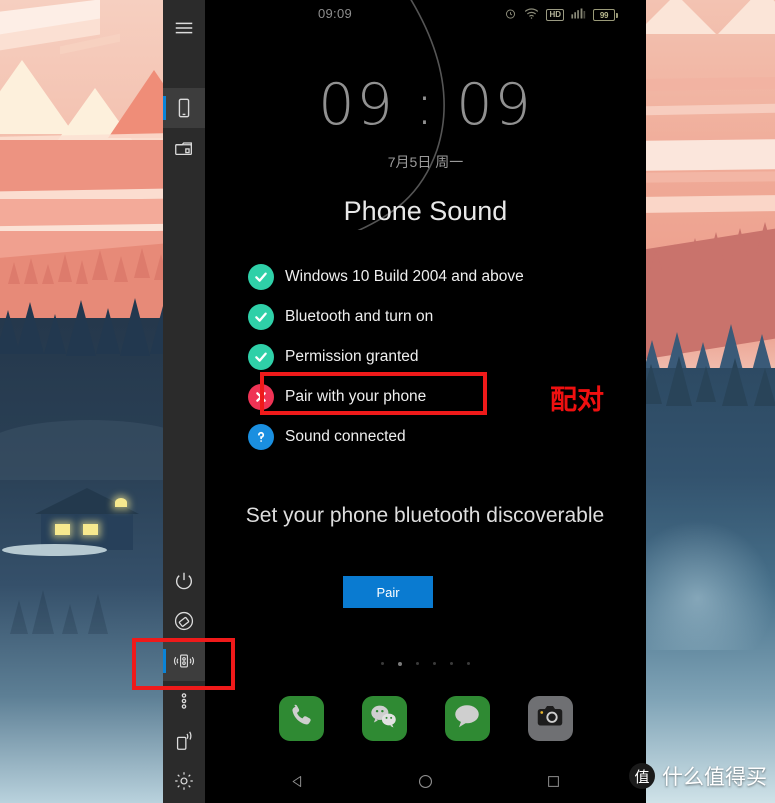  Describe the element at coordinates (404, 276) in the screenshot. I see `checklist-label: Windows 10 Build 2004 and above` at that location.